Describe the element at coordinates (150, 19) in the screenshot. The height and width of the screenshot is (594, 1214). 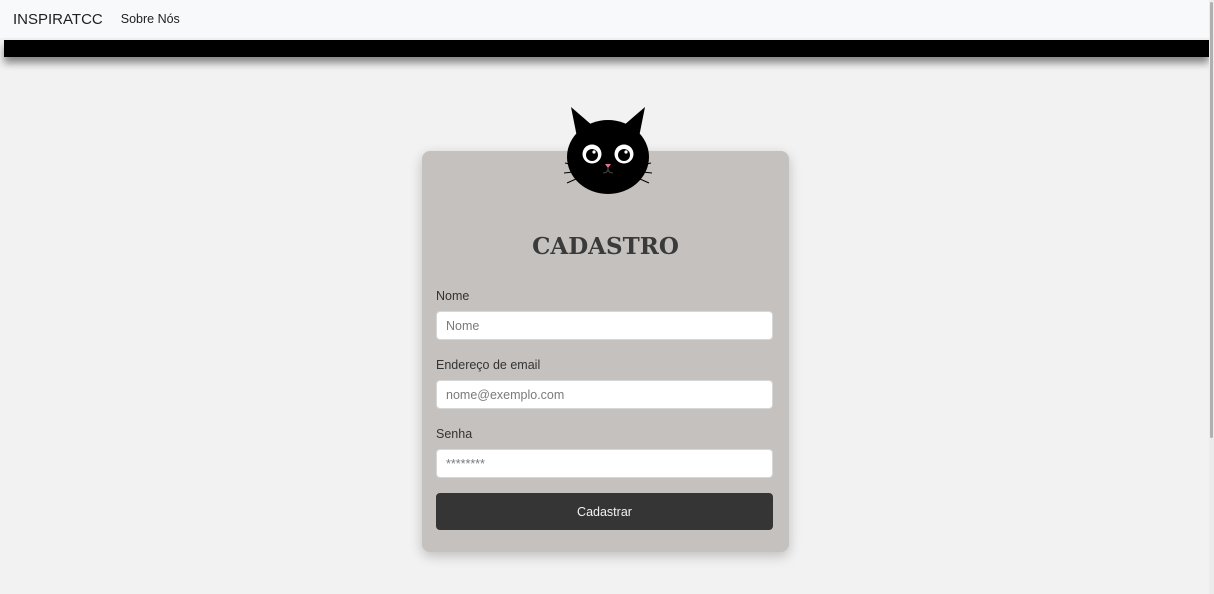
I see `nav-link-sobre-nos: Sobre Nós` at that location.